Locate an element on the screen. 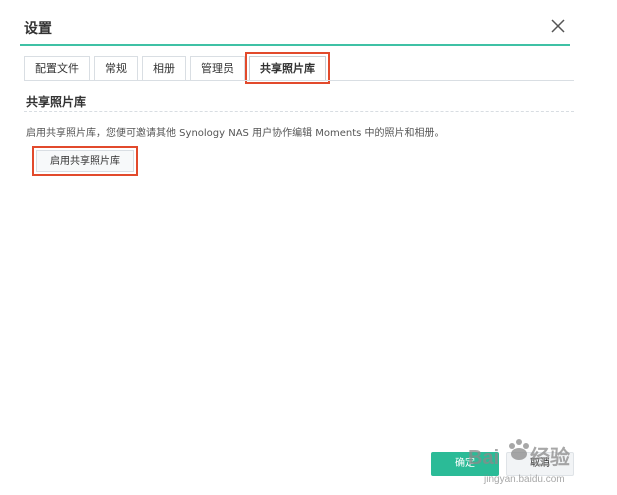 The height and width of the screenshot is (495, 617). section-title: 共享照片库 is located at coordinates (56, 102).